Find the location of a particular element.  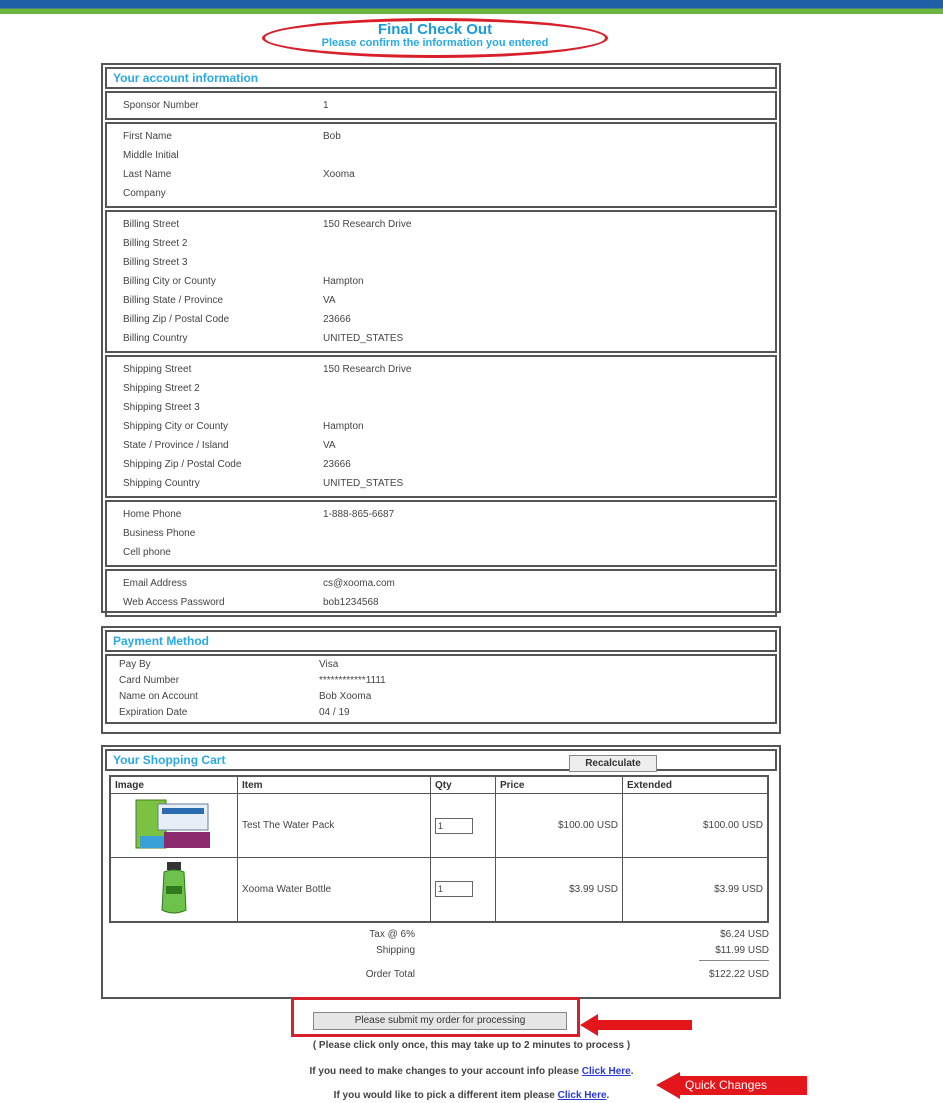

field-label: Shipping Street 3 is located at coordinates (161, 407).